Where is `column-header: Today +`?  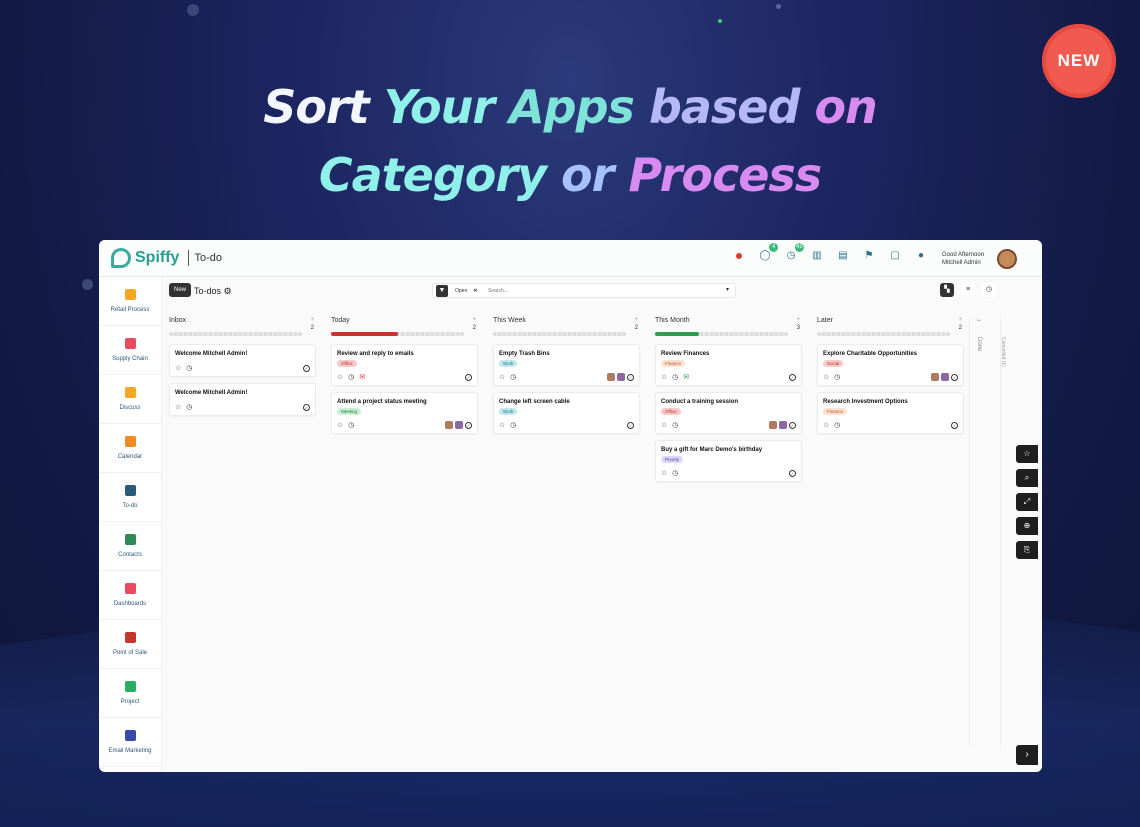 column-header: Today + is located at coordinates (404, 322).